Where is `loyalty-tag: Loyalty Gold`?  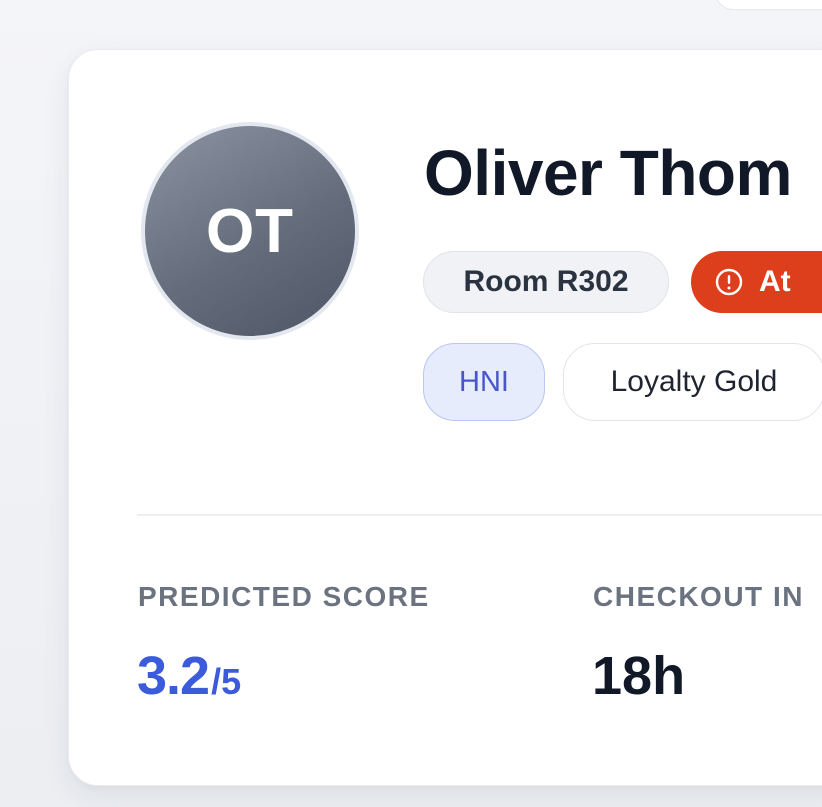
loyalty-tag: Loyalty Gold is located at coordinates (692, 382).